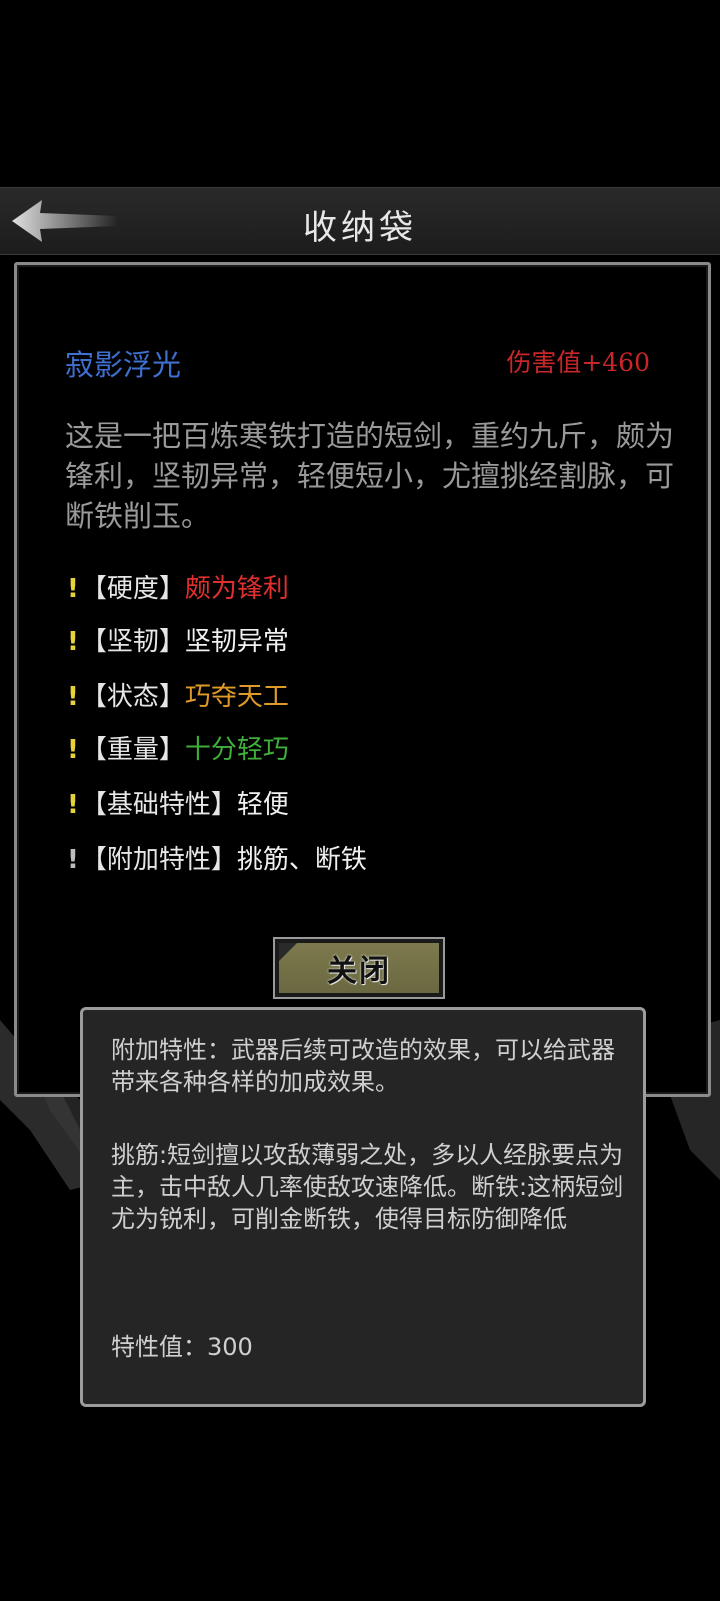 The height and width of the screenshot is (1601, 720). I want to click on attribute-base-trait: !【基础特性】轻便, so click(178, 802).